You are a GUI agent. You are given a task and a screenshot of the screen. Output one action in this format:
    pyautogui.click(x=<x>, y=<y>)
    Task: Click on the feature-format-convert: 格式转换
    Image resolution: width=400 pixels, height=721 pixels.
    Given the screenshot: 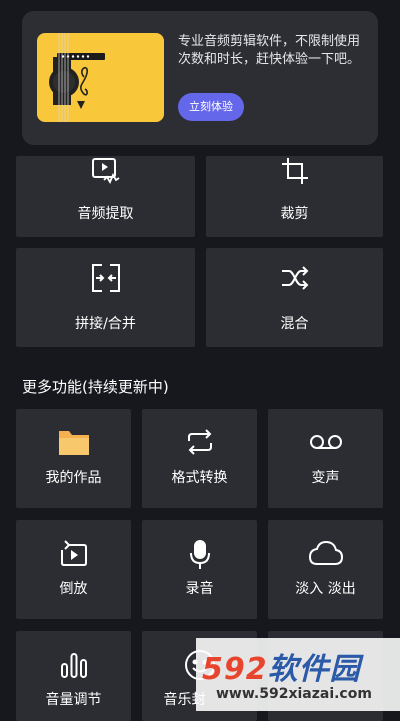 What is the action you would take?
    pyautogui.click(x=199, y=458)
    